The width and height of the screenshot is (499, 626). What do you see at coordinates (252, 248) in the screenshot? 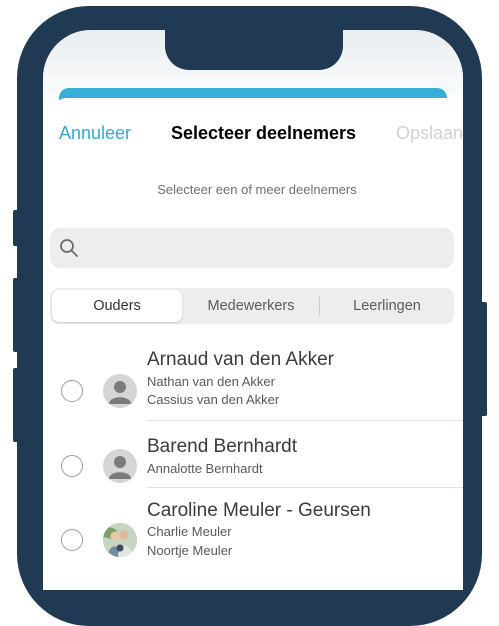
I see `search-input` at bounding box center [252, 248].